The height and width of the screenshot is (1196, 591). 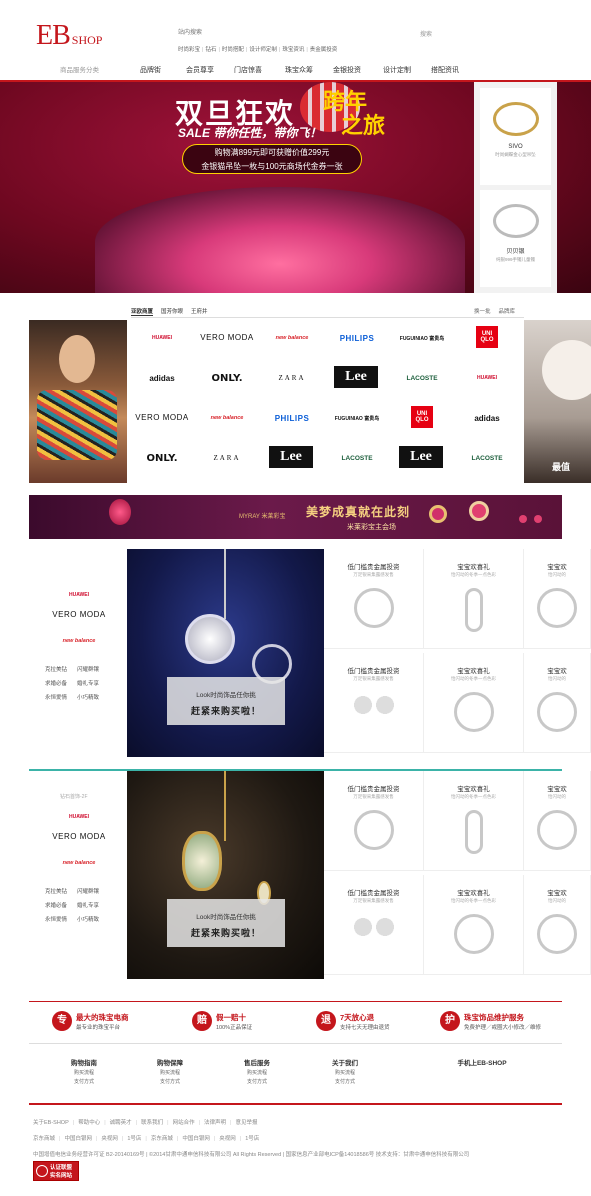 I want to click on verified-site-badge: 认证联盟 实名网站, so click(x=56, y=1171).